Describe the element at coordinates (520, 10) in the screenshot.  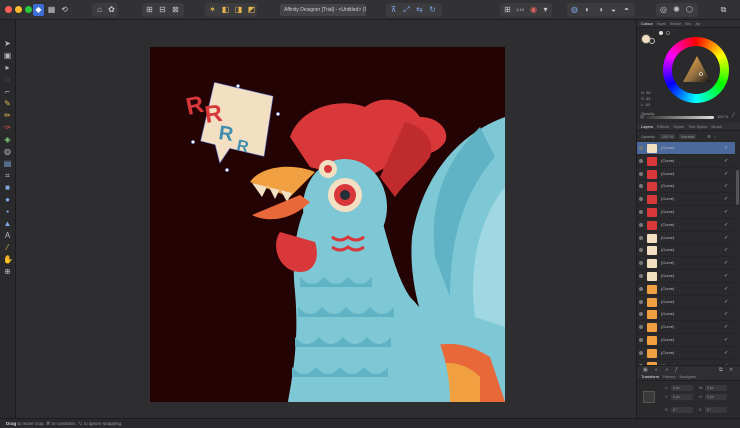
I see `zoom-value: 1:10` at that location.